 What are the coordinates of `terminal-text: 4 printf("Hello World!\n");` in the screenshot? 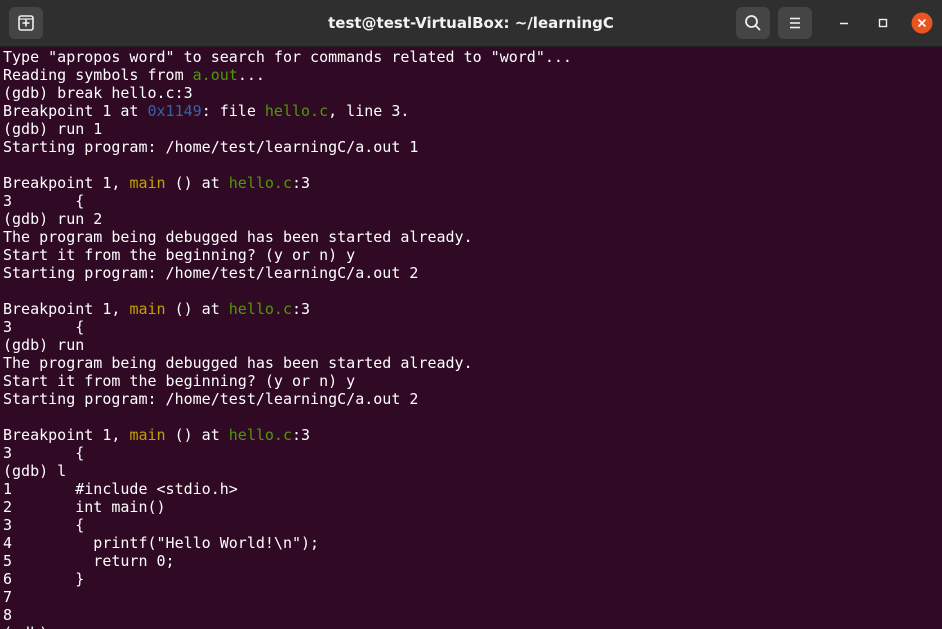 It's located at (161, 543).